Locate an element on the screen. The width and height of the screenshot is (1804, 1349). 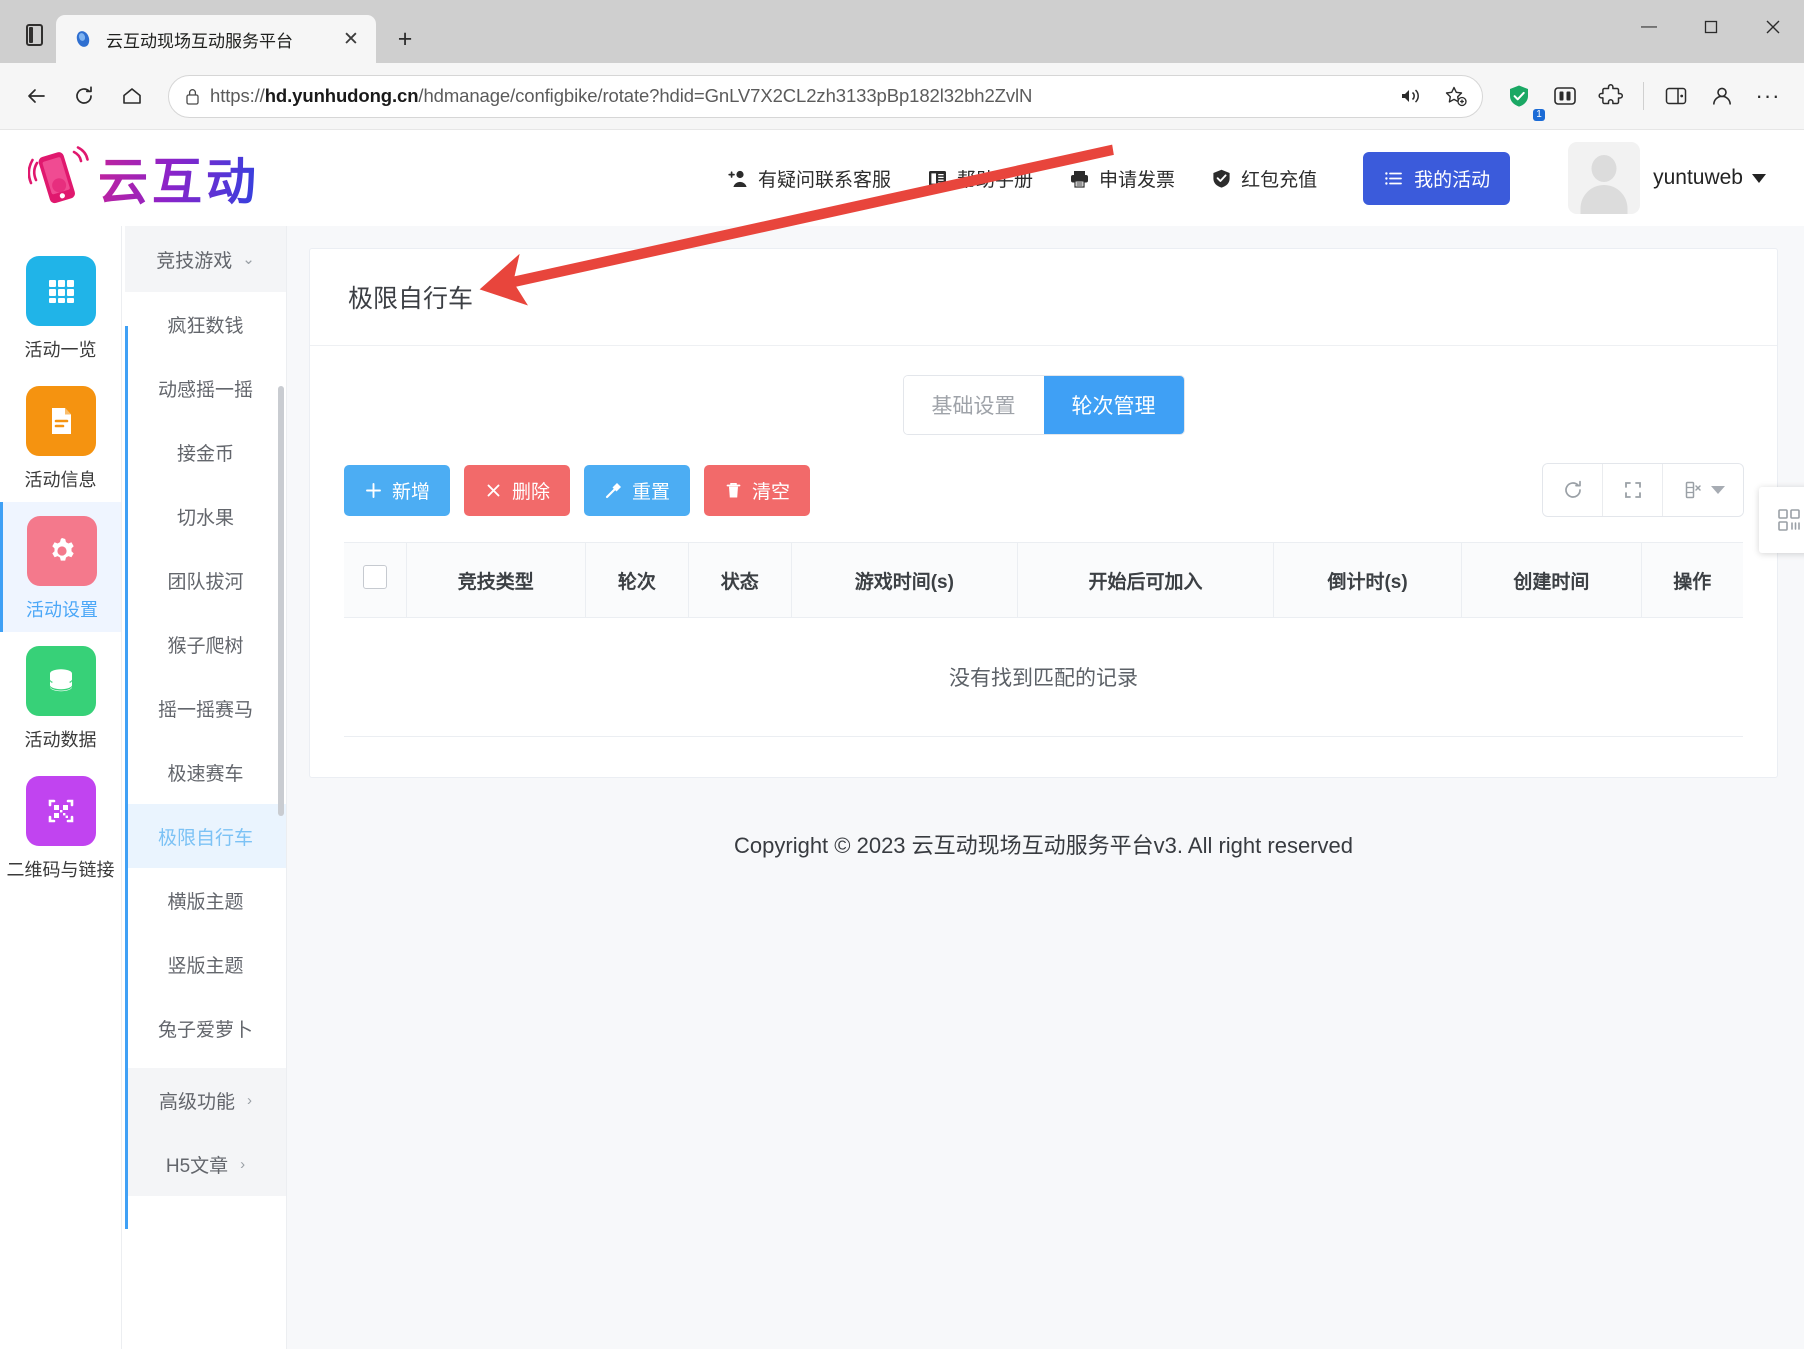
header-nav: 有疑问联系客服 帮助手册 申请发票 红包充值 我的活动 yuntuweb is located at coordinates (1247, 178).